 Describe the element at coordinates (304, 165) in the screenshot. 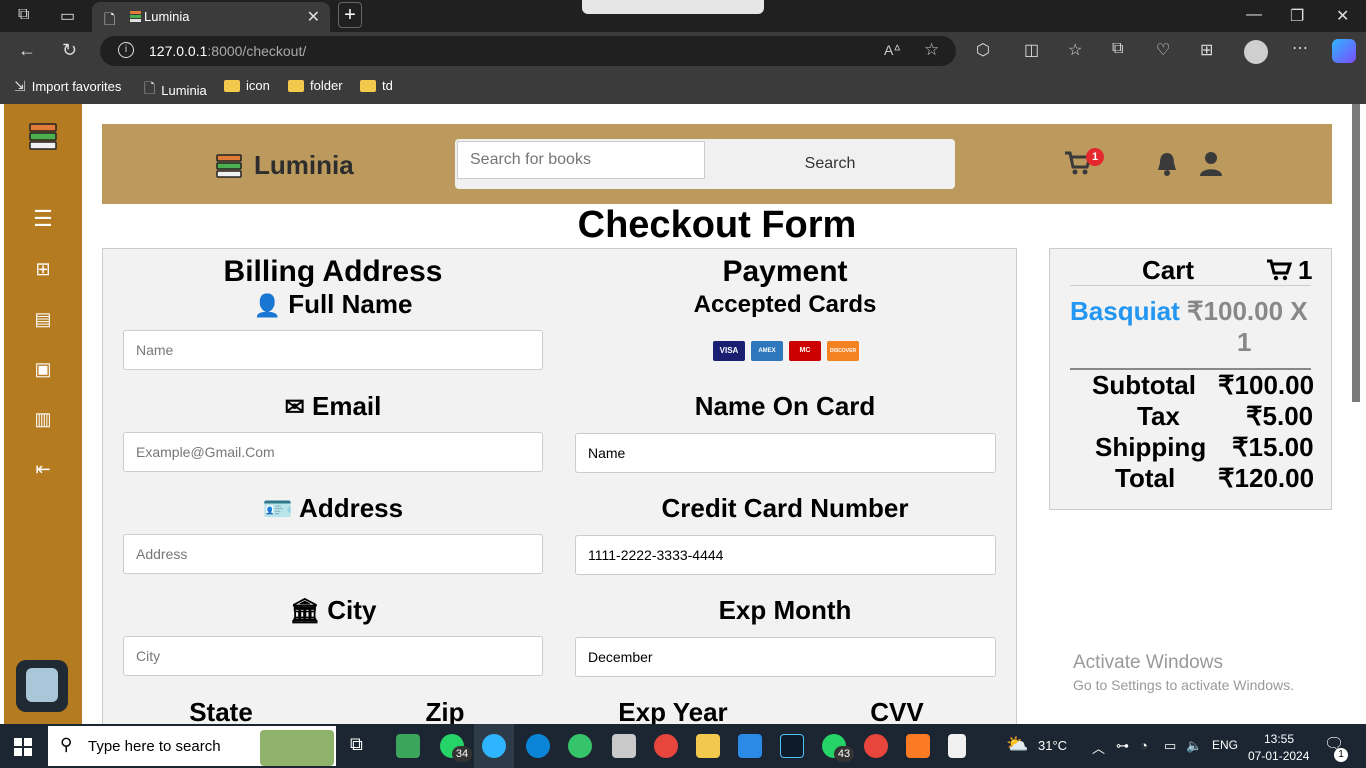

I see `site-logo-text: Luminia` at that location.